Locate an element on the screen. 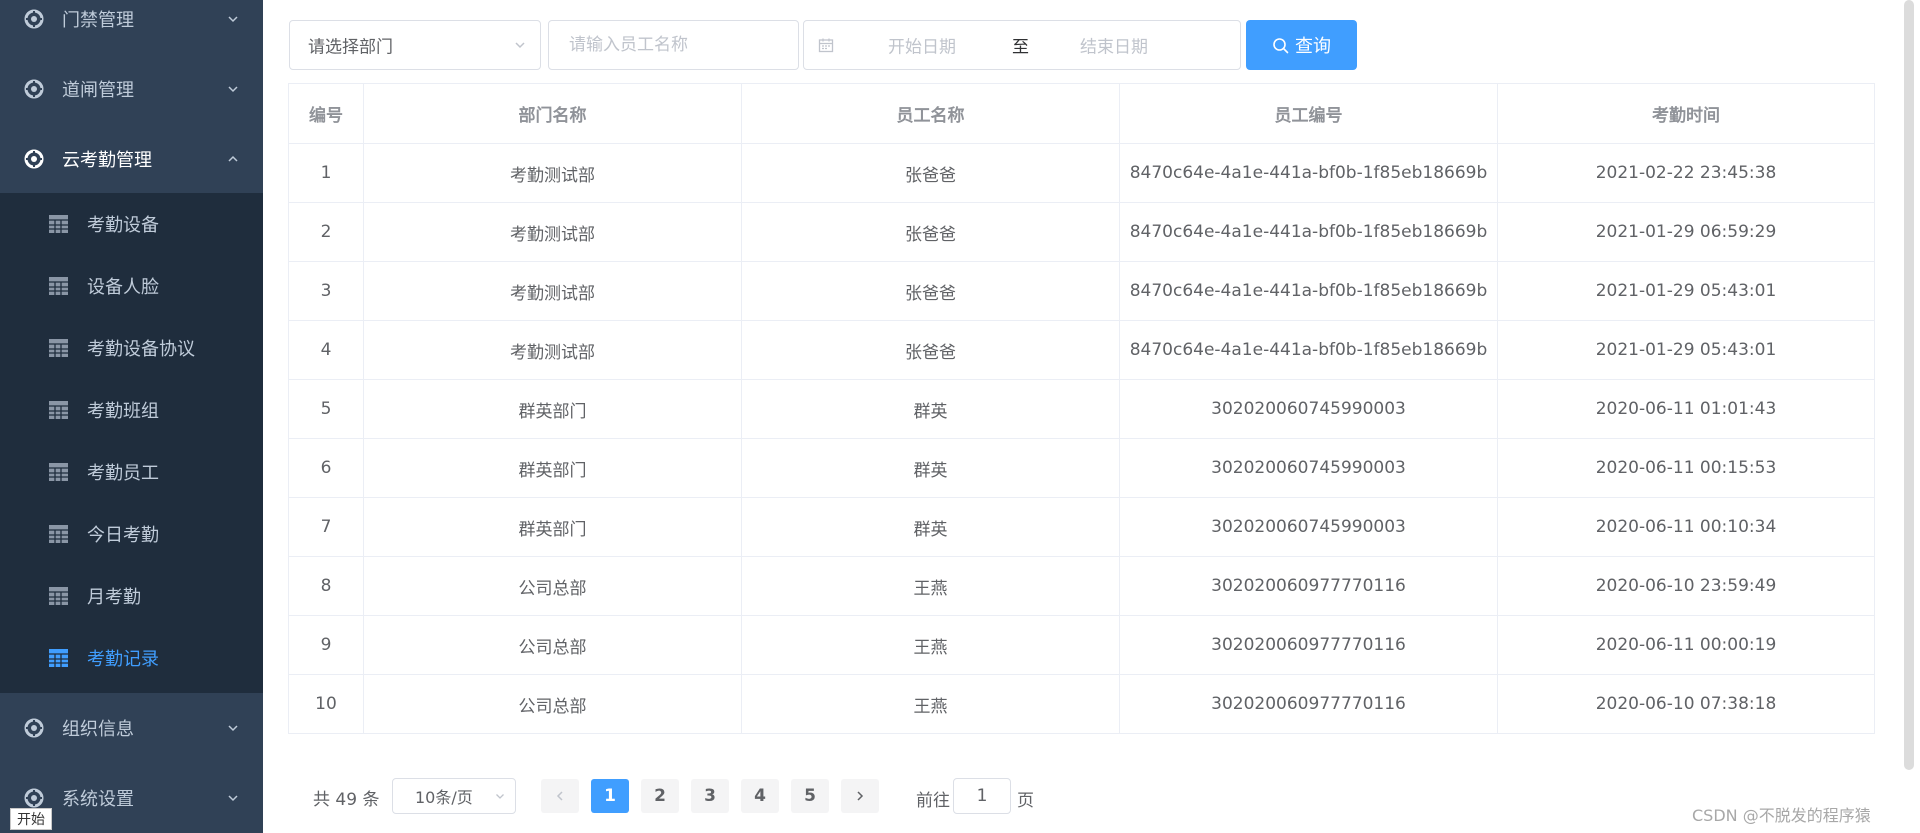  employee-name-input is located at coordinates (673, 45).